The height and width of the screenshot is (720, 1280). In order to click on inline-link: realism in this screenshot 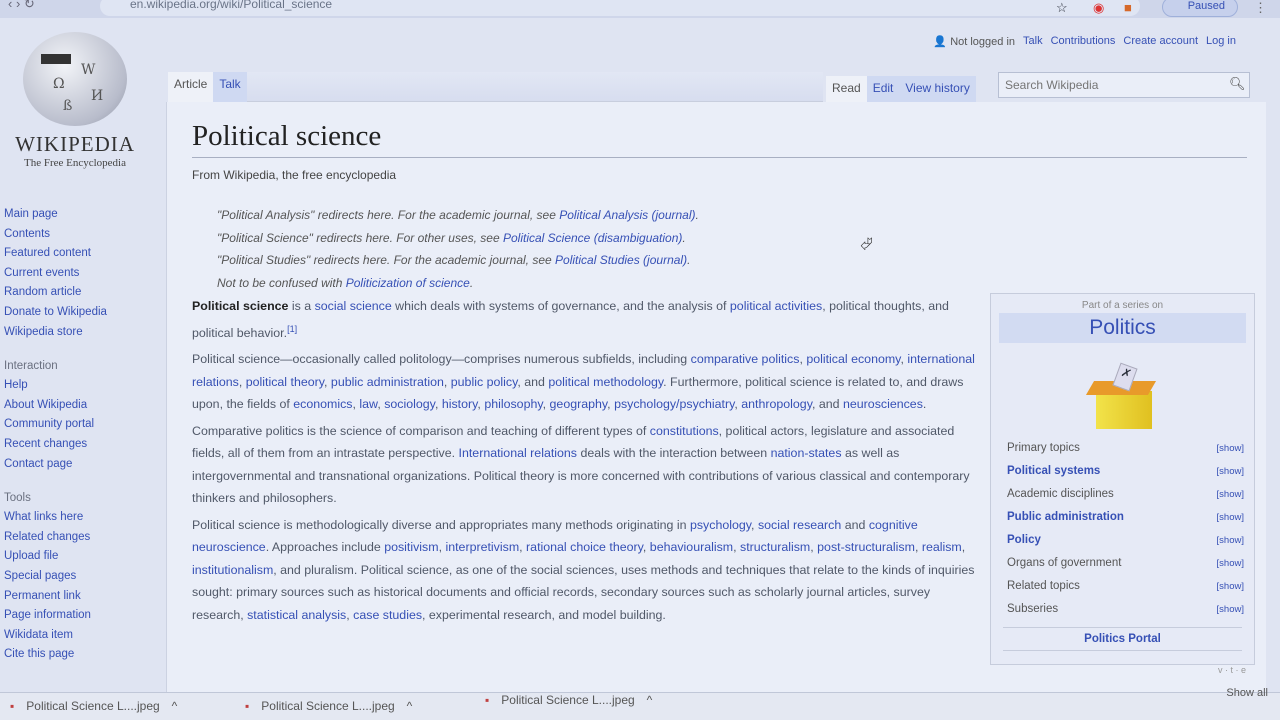, I will do `click(942, 547)`.